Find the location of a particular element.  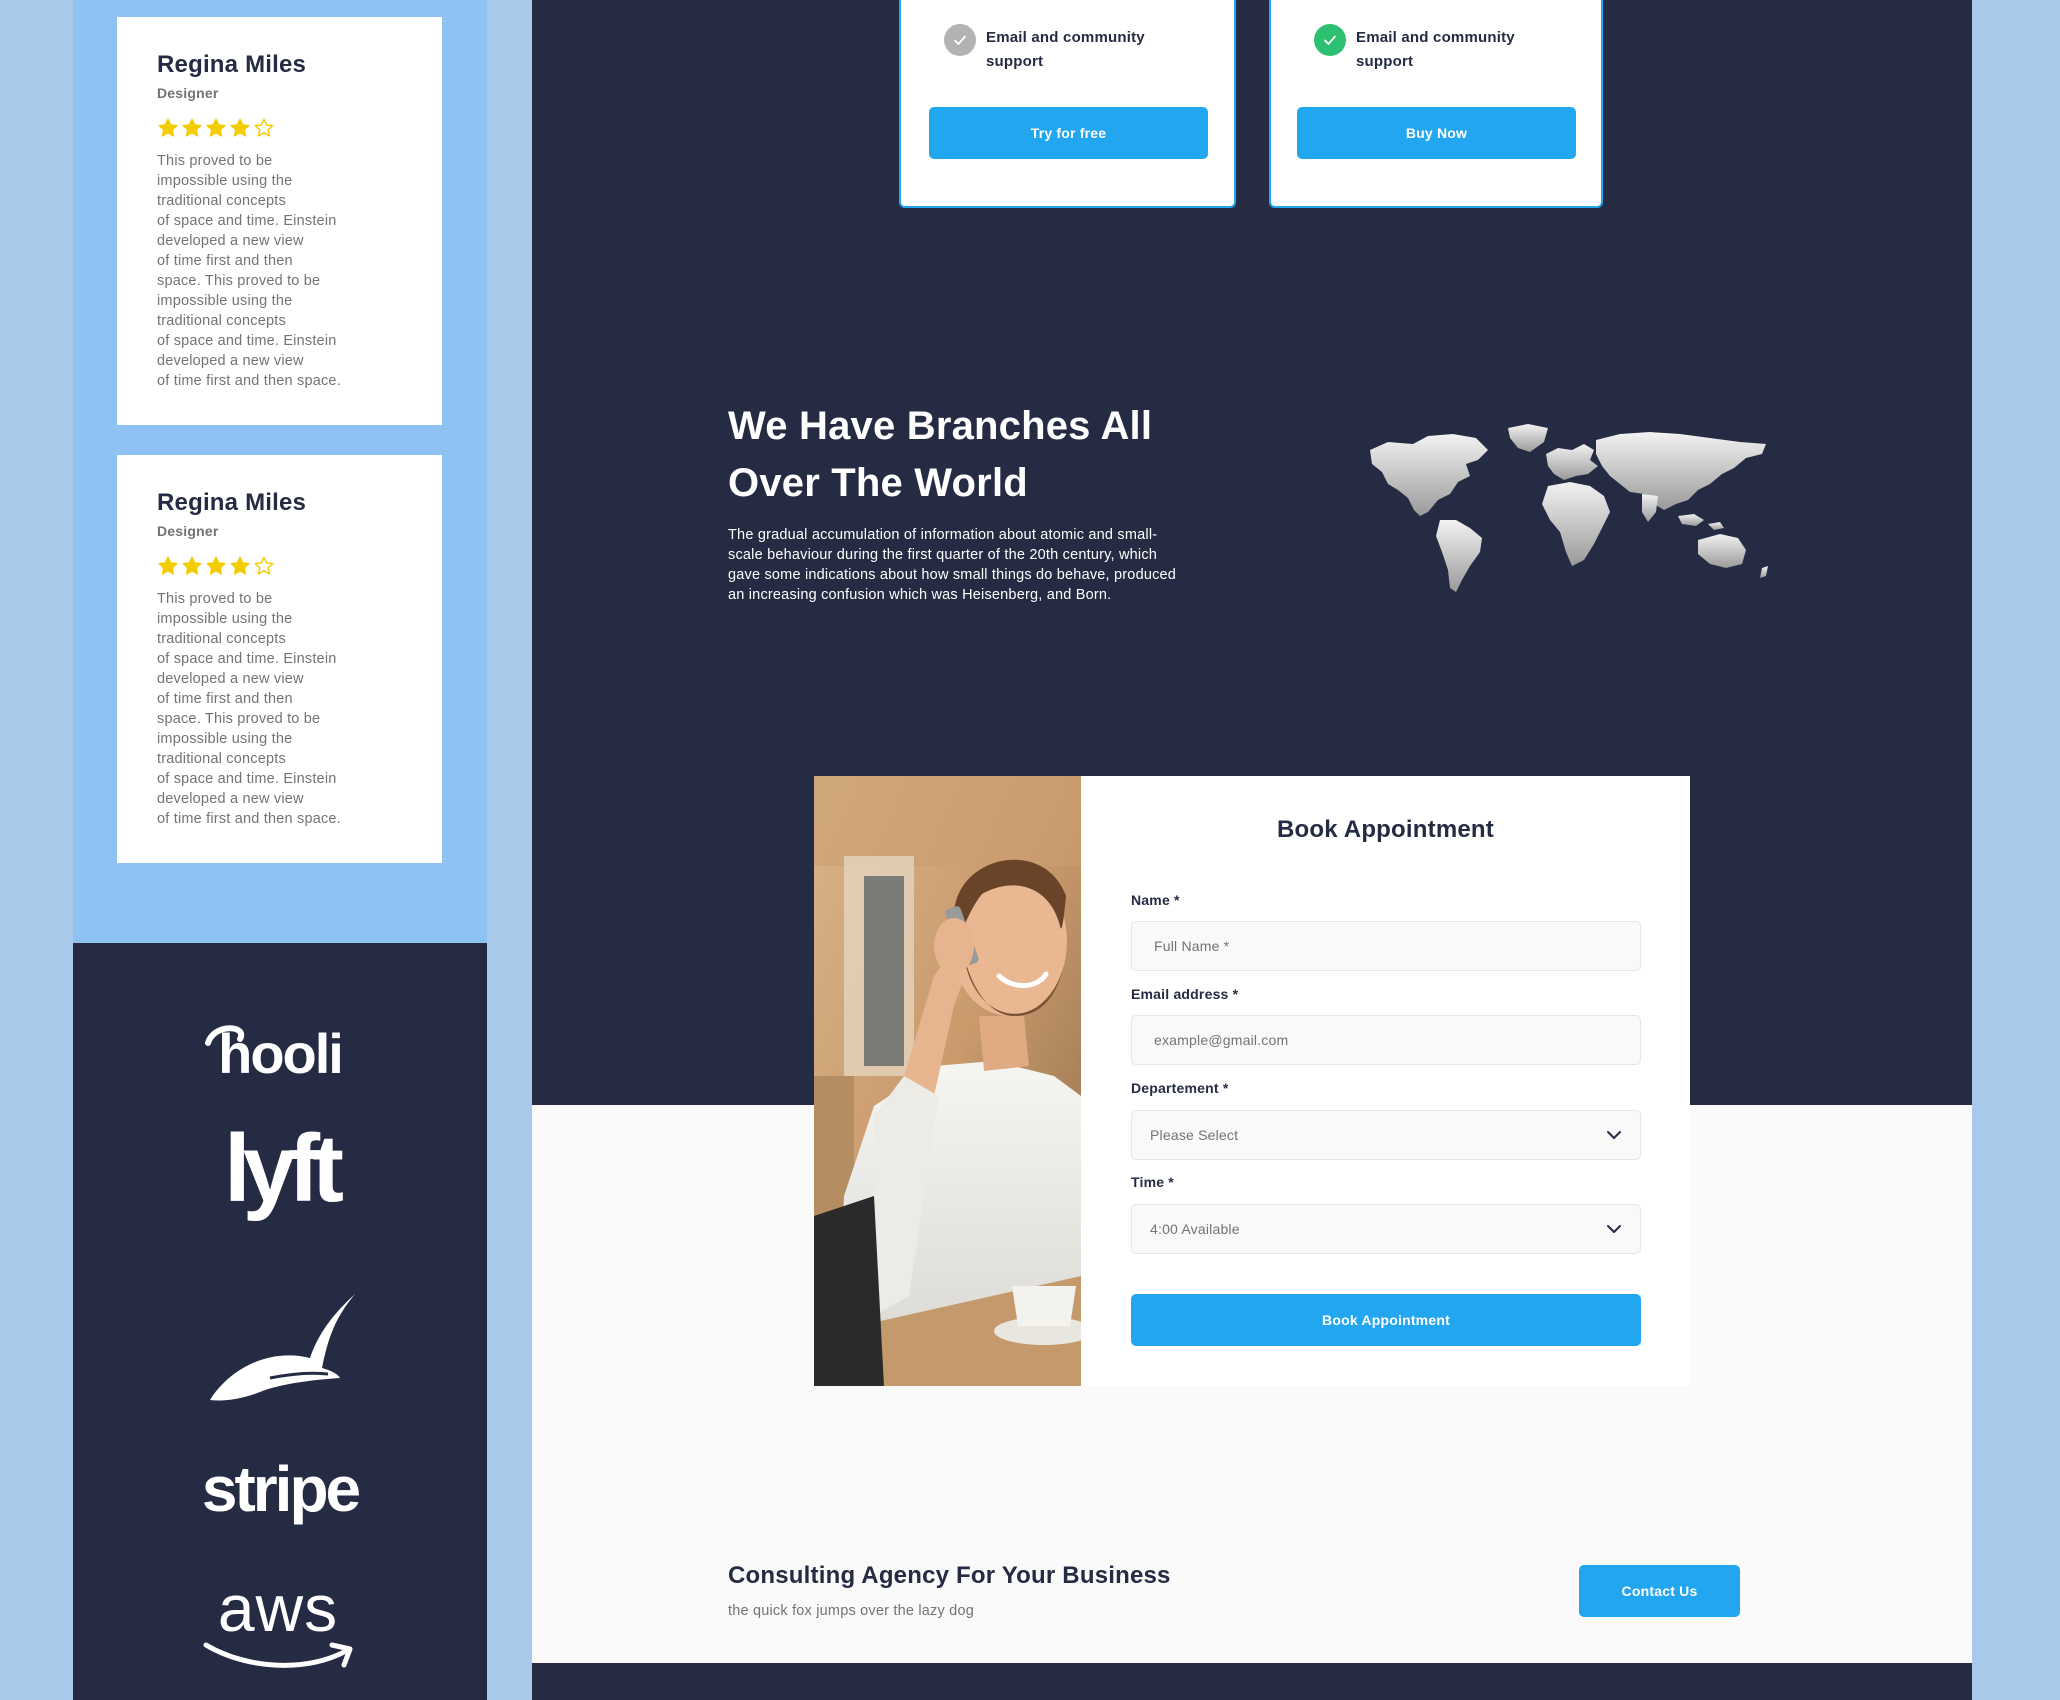

name-input is located at coordinates (1386, 946).